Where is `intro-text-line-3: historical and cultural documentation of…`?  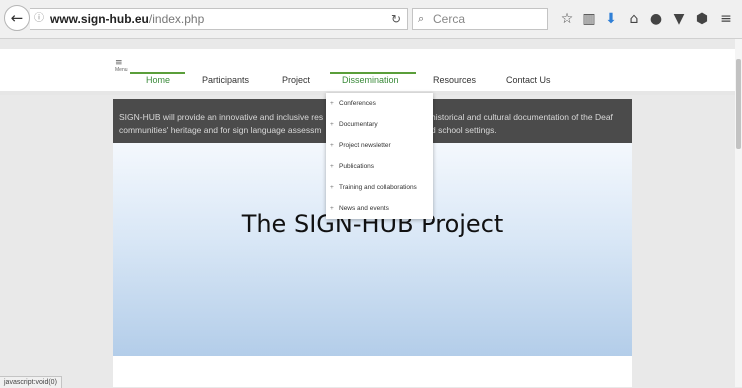
intro-text-line-3: historical and cultural documentation of… is located at coordinates (522, 117).